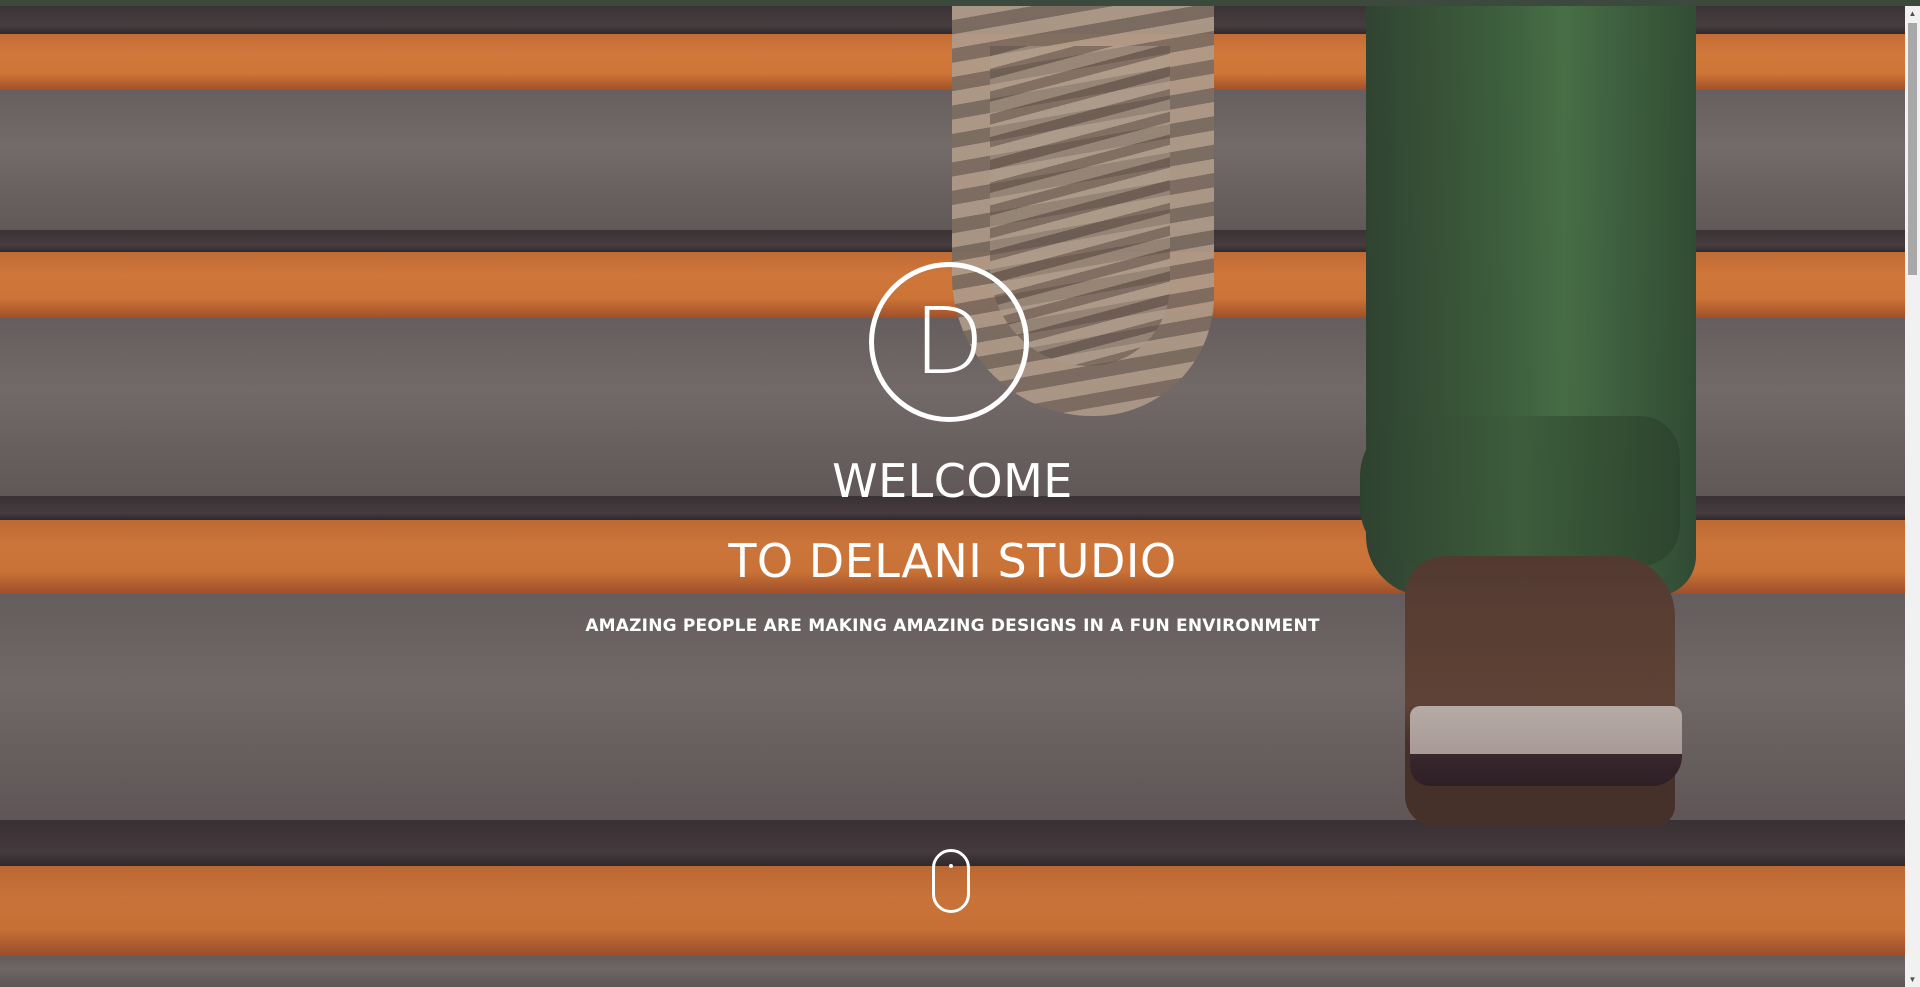 This screenshot has height=987, width=1920. I want to click on scrollbar-thumb, so click(1912, 149).